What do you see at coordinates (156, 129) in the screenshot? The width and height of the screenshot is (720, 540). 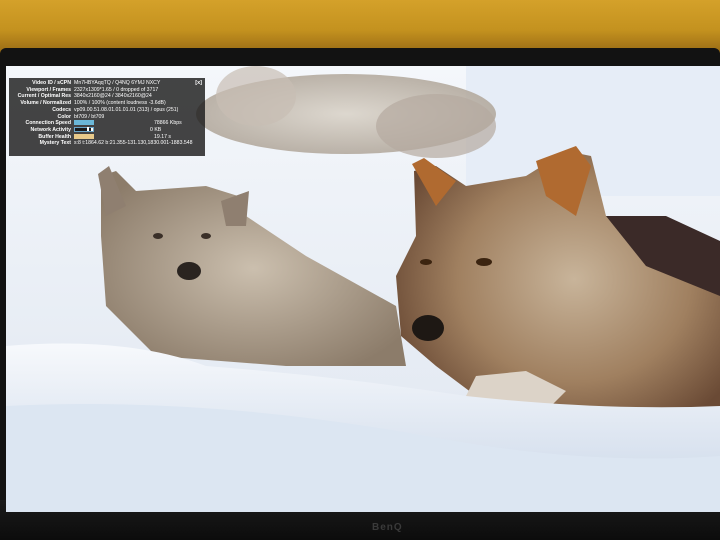 I see `stats-value: 0 KB` at bounding box center [156, 129].